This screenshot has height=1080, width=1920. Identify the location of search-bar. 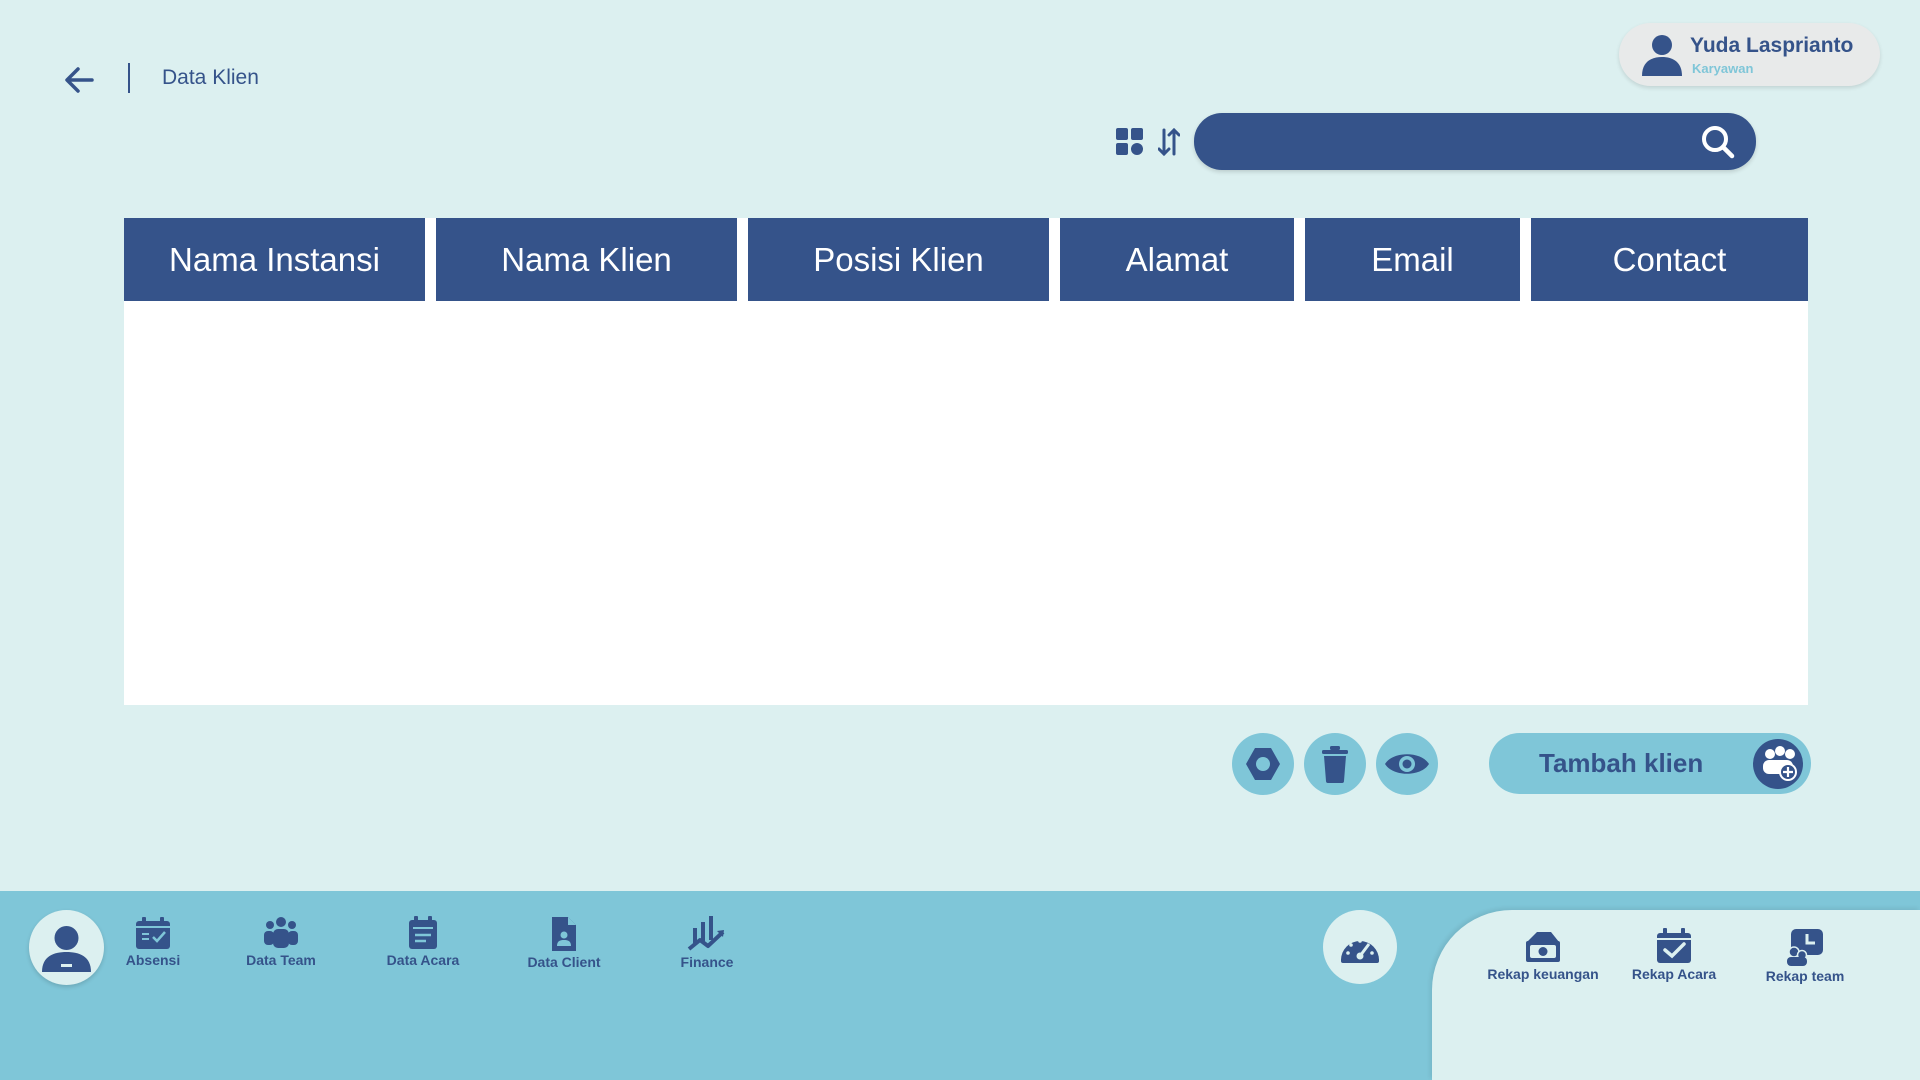
(1475, 141).